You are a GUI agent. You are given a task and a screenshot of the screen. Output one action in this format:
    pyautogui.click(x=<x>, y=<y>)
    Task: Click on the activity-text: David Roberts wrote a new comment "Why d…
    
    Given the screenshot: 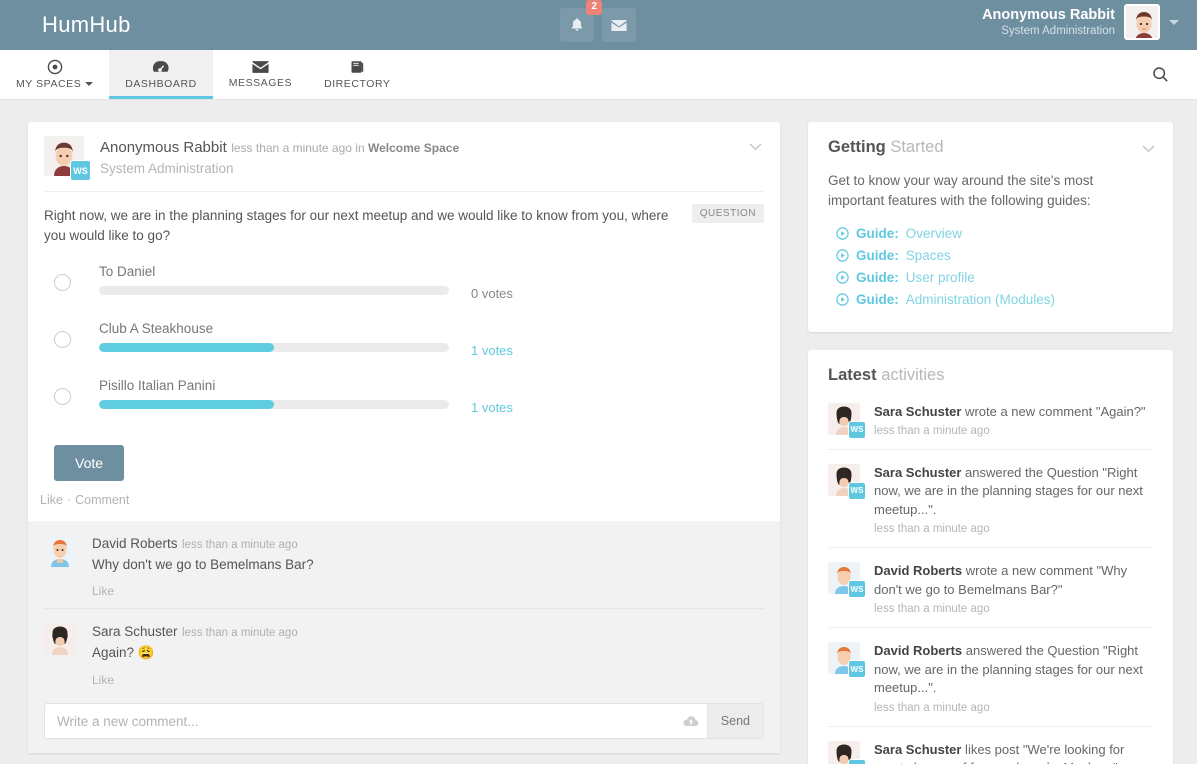 What is the action you would take?
    pyautogui.click(x=1013, y=580)
    